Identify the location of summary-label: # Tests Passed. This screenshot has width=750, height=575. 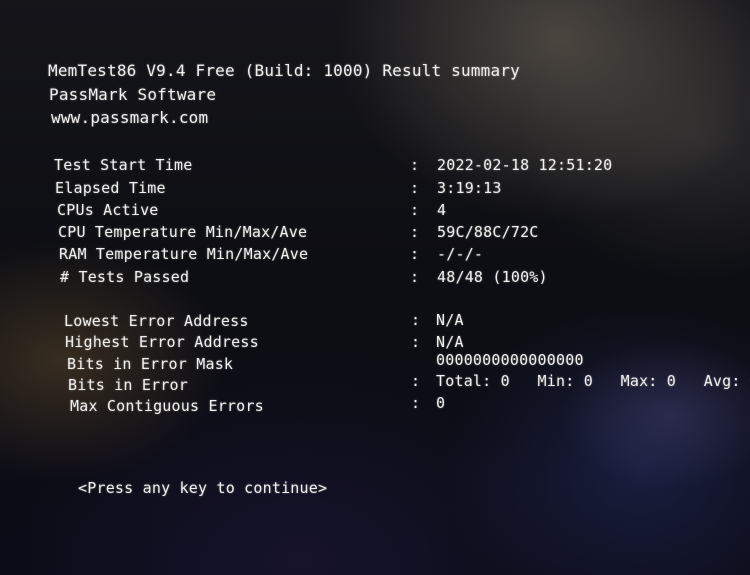
(125, 277).